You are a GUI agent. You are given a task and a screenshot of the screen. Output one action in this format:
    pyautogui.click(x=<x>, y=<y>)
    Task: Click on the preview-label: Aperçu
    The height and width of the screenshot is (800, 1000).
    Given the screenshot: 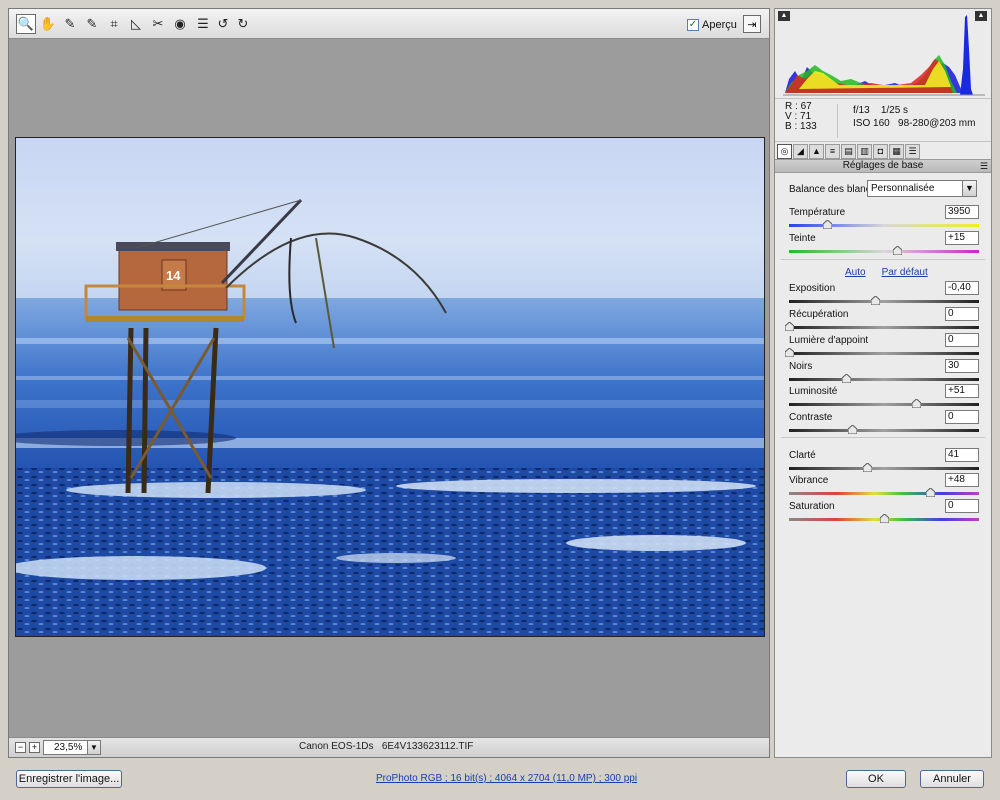 What is the action you would take?
    pyautogui.click(x=719, y=25)
    